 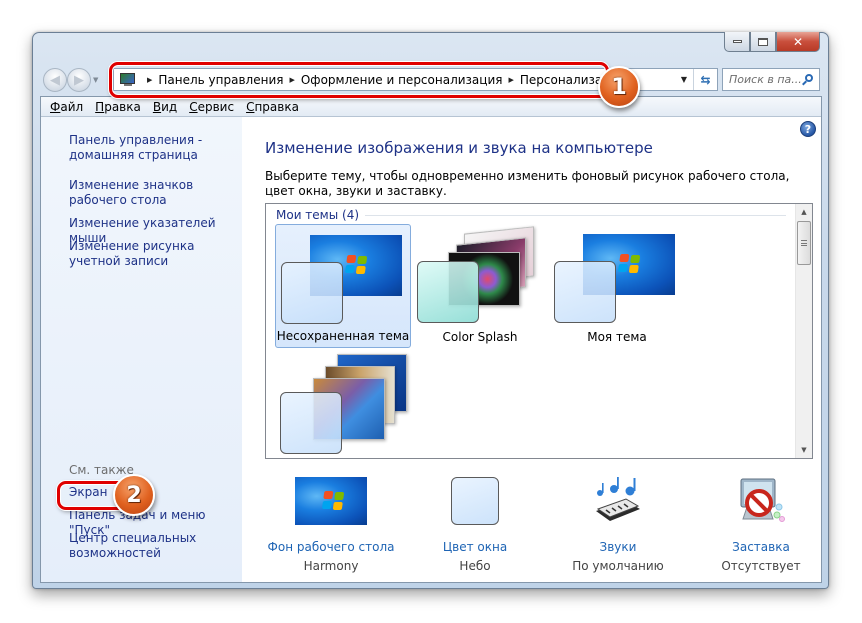 I want to click on back-button: ◀, so click(x=55, y=80).